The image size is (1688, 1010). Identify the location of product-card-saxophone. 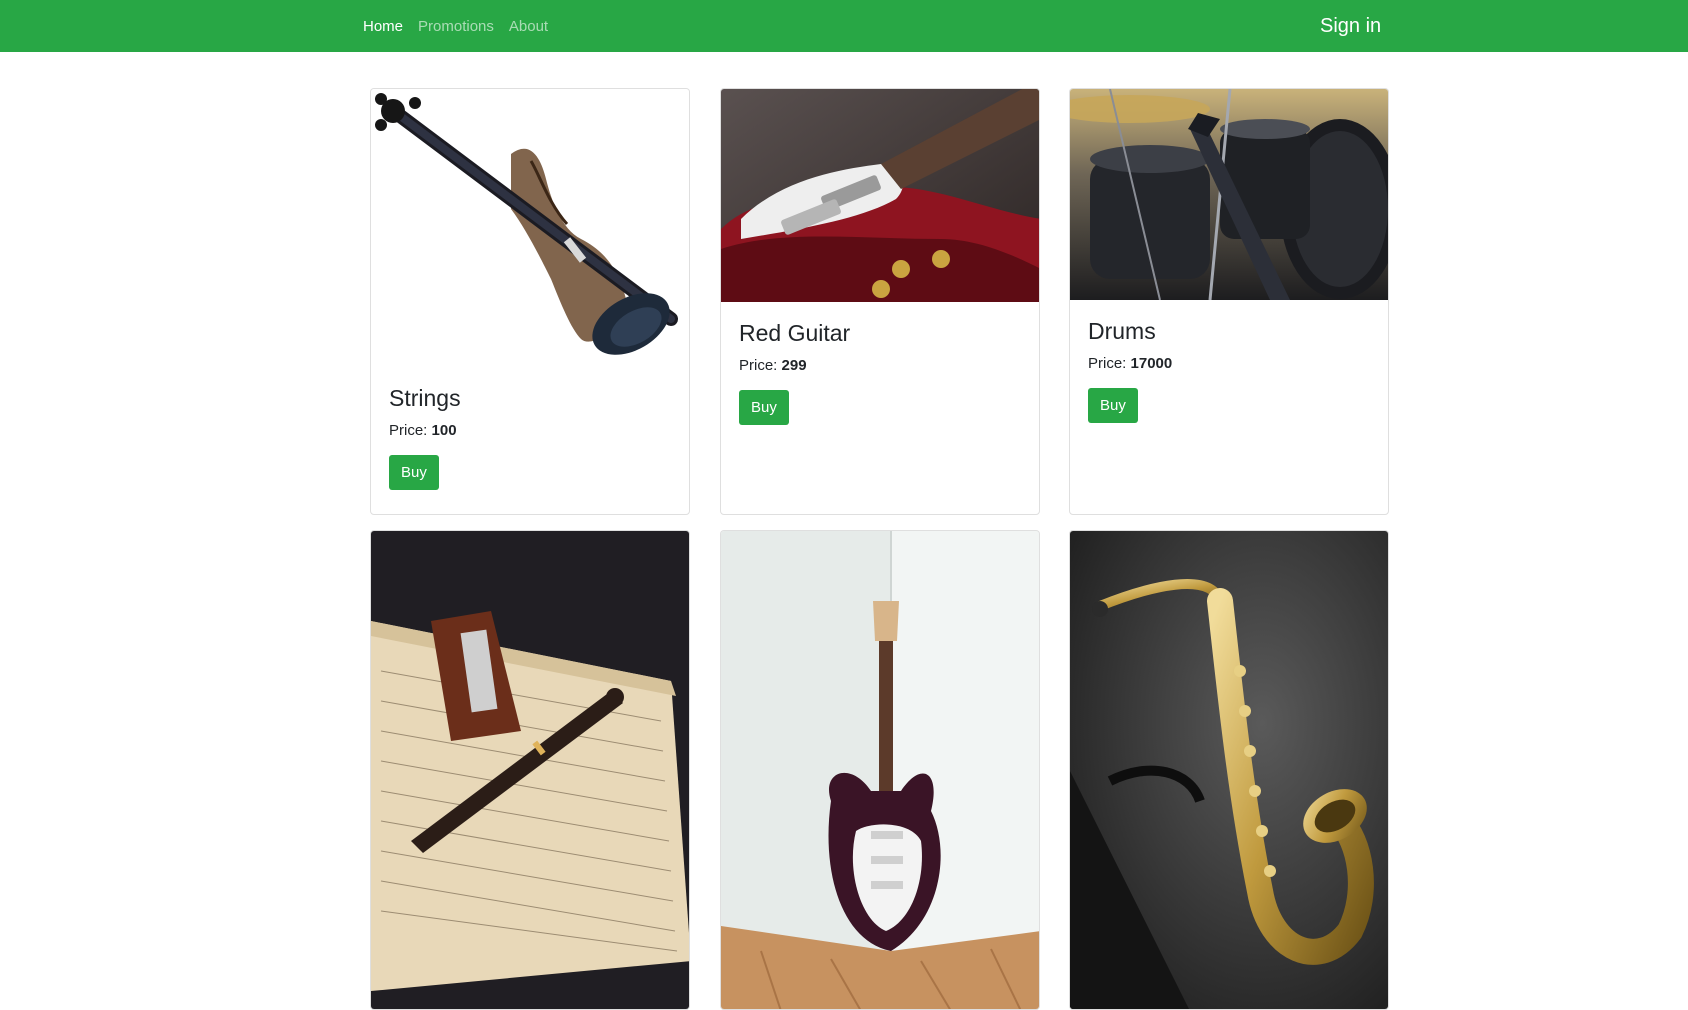
(1229, 770).